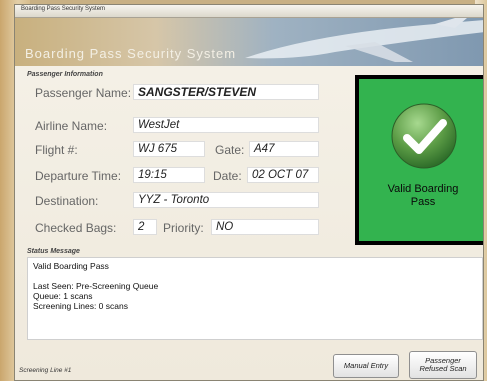 Image resolution: width=487 pixels, height=381 pixels. What do you see at coordinates (56, 150) in the screenshot?
I see `flight-number-label: Flight #:` at bounding box center [56, 150].